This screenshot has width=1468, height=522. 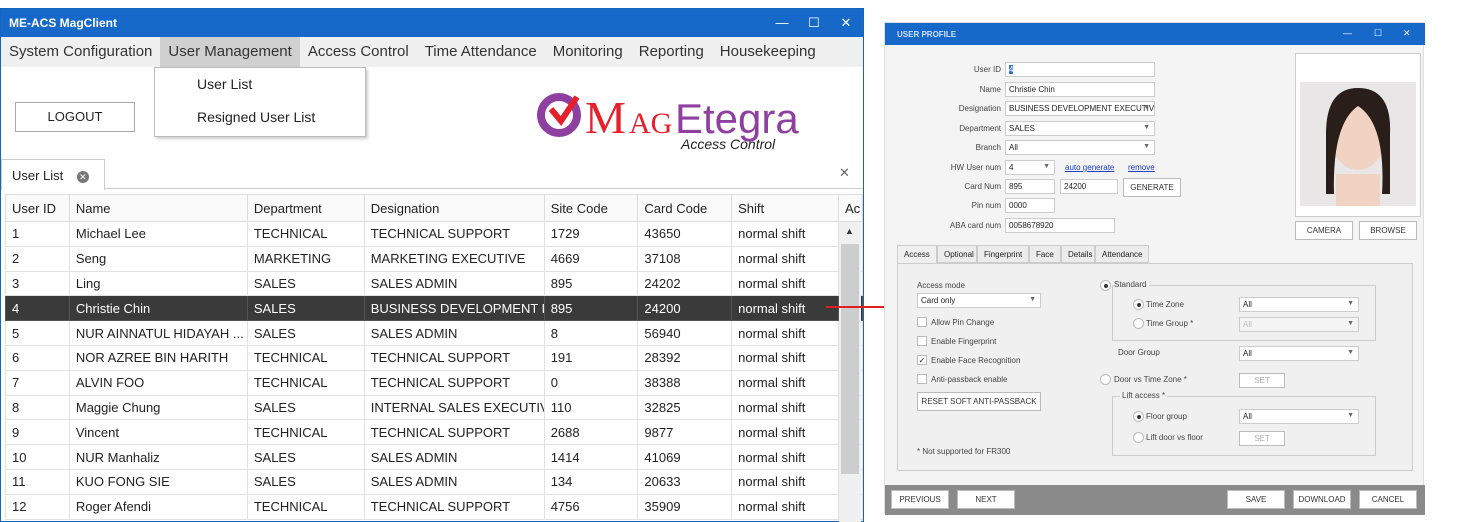 What do you see at coordinates (1089, 186) in the screenshot?
I see `card-code-field: 24200` at bounding box center [1089, 186].